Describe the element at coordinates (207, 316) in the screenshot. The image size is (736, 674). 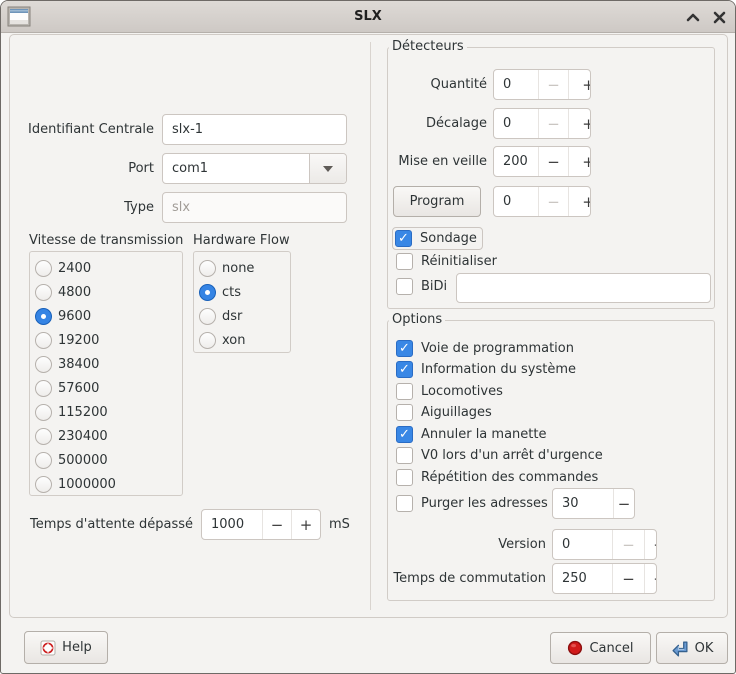
I see `radio-dsr` at that location.